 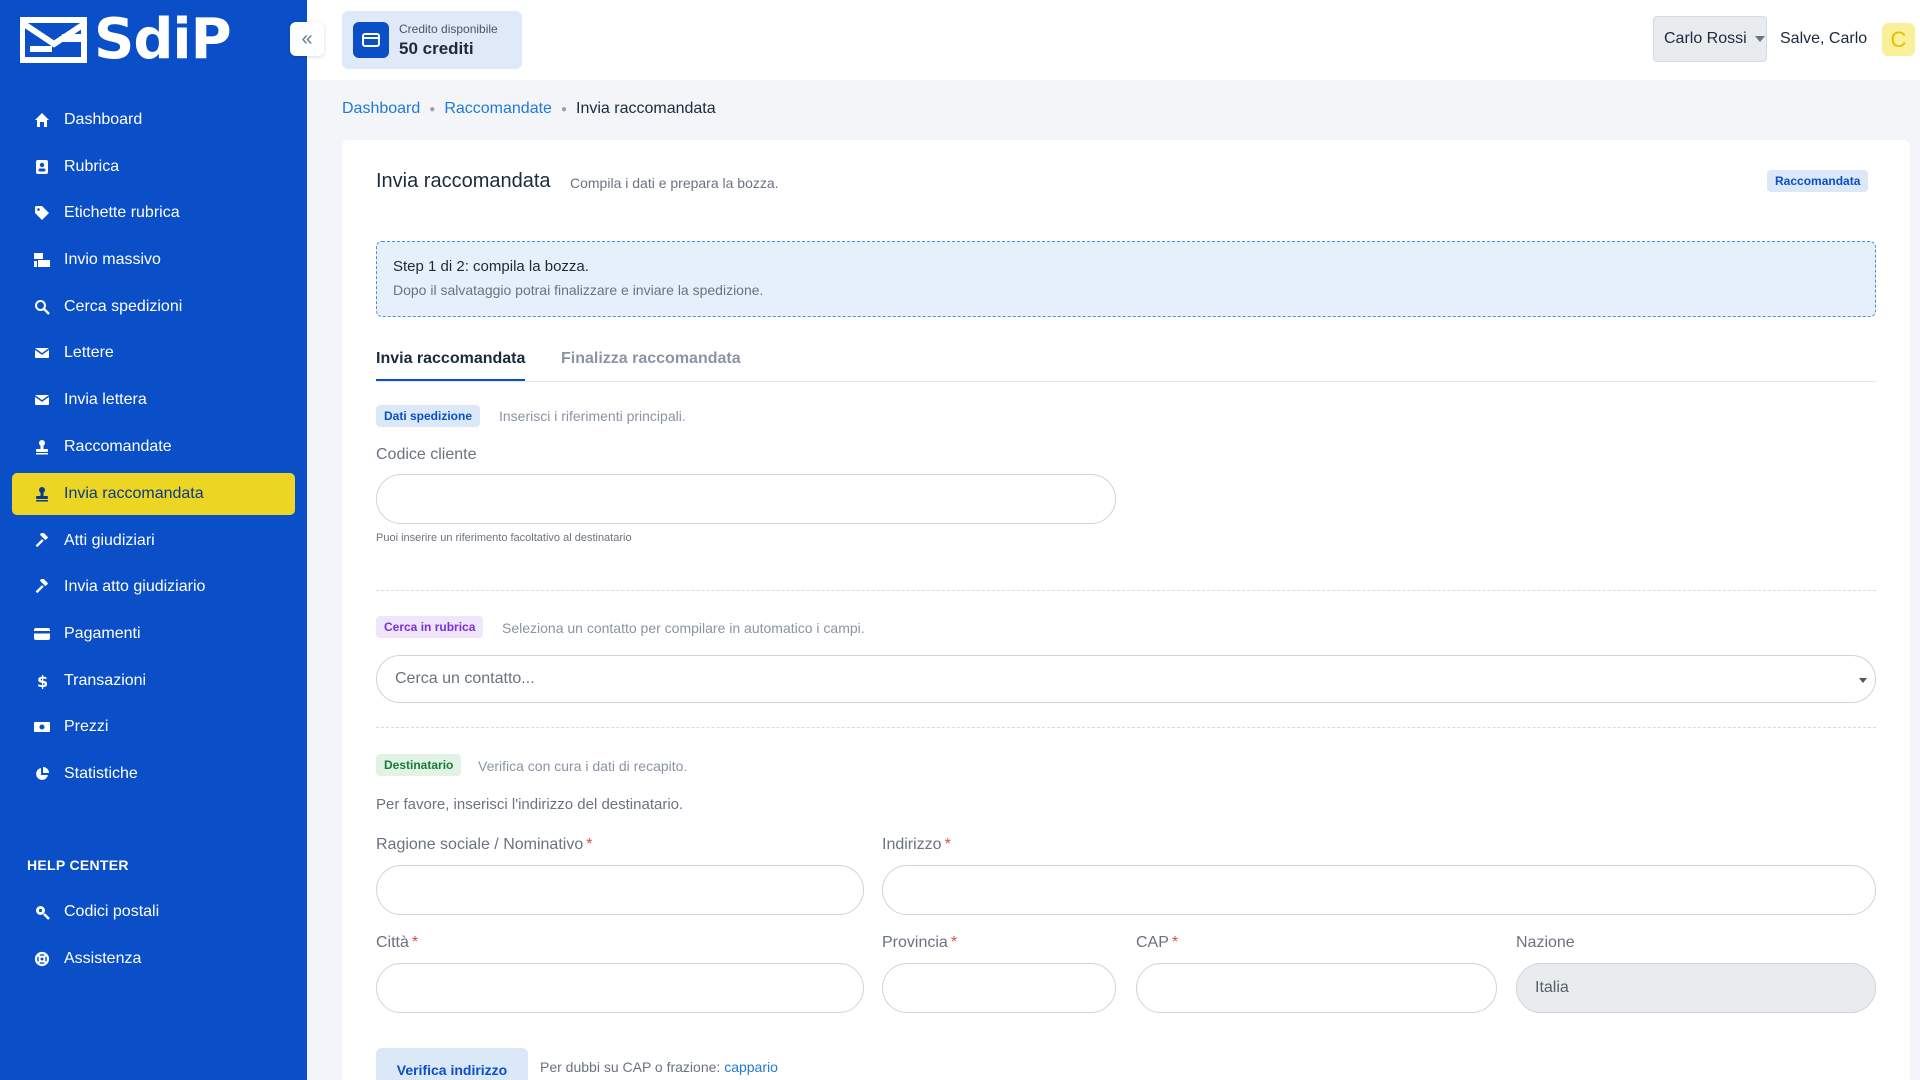 I want to click on step-title: Step 1 di 2: compila la bozza., so click(x=491, y=266).